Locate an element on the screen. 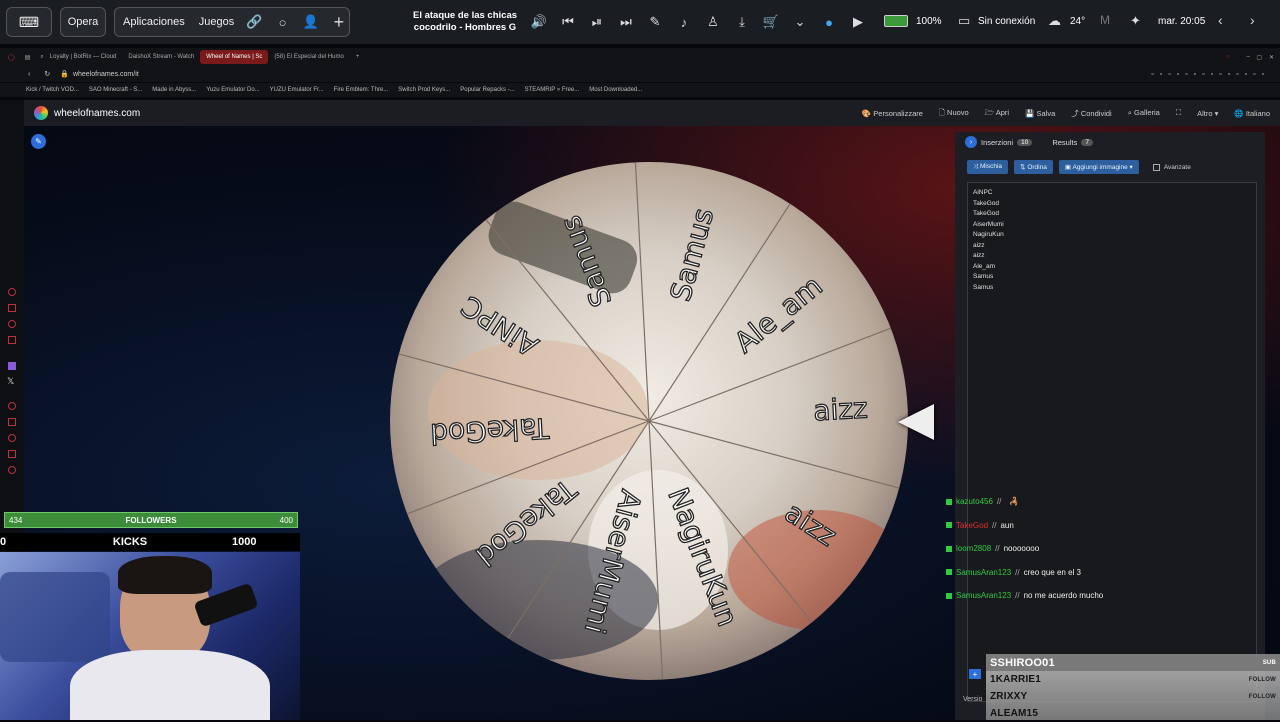 Image resolution: width=1280 pixels, height=722 pixels. chevron-right-icon: › is located at coordinates (1252, 20).